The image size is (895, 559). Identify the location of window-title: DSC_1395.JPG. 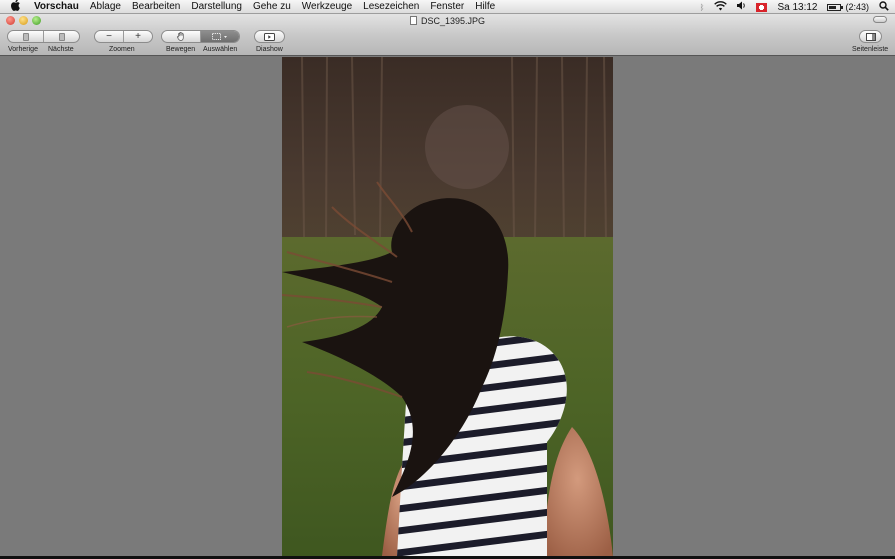
(447, 21).